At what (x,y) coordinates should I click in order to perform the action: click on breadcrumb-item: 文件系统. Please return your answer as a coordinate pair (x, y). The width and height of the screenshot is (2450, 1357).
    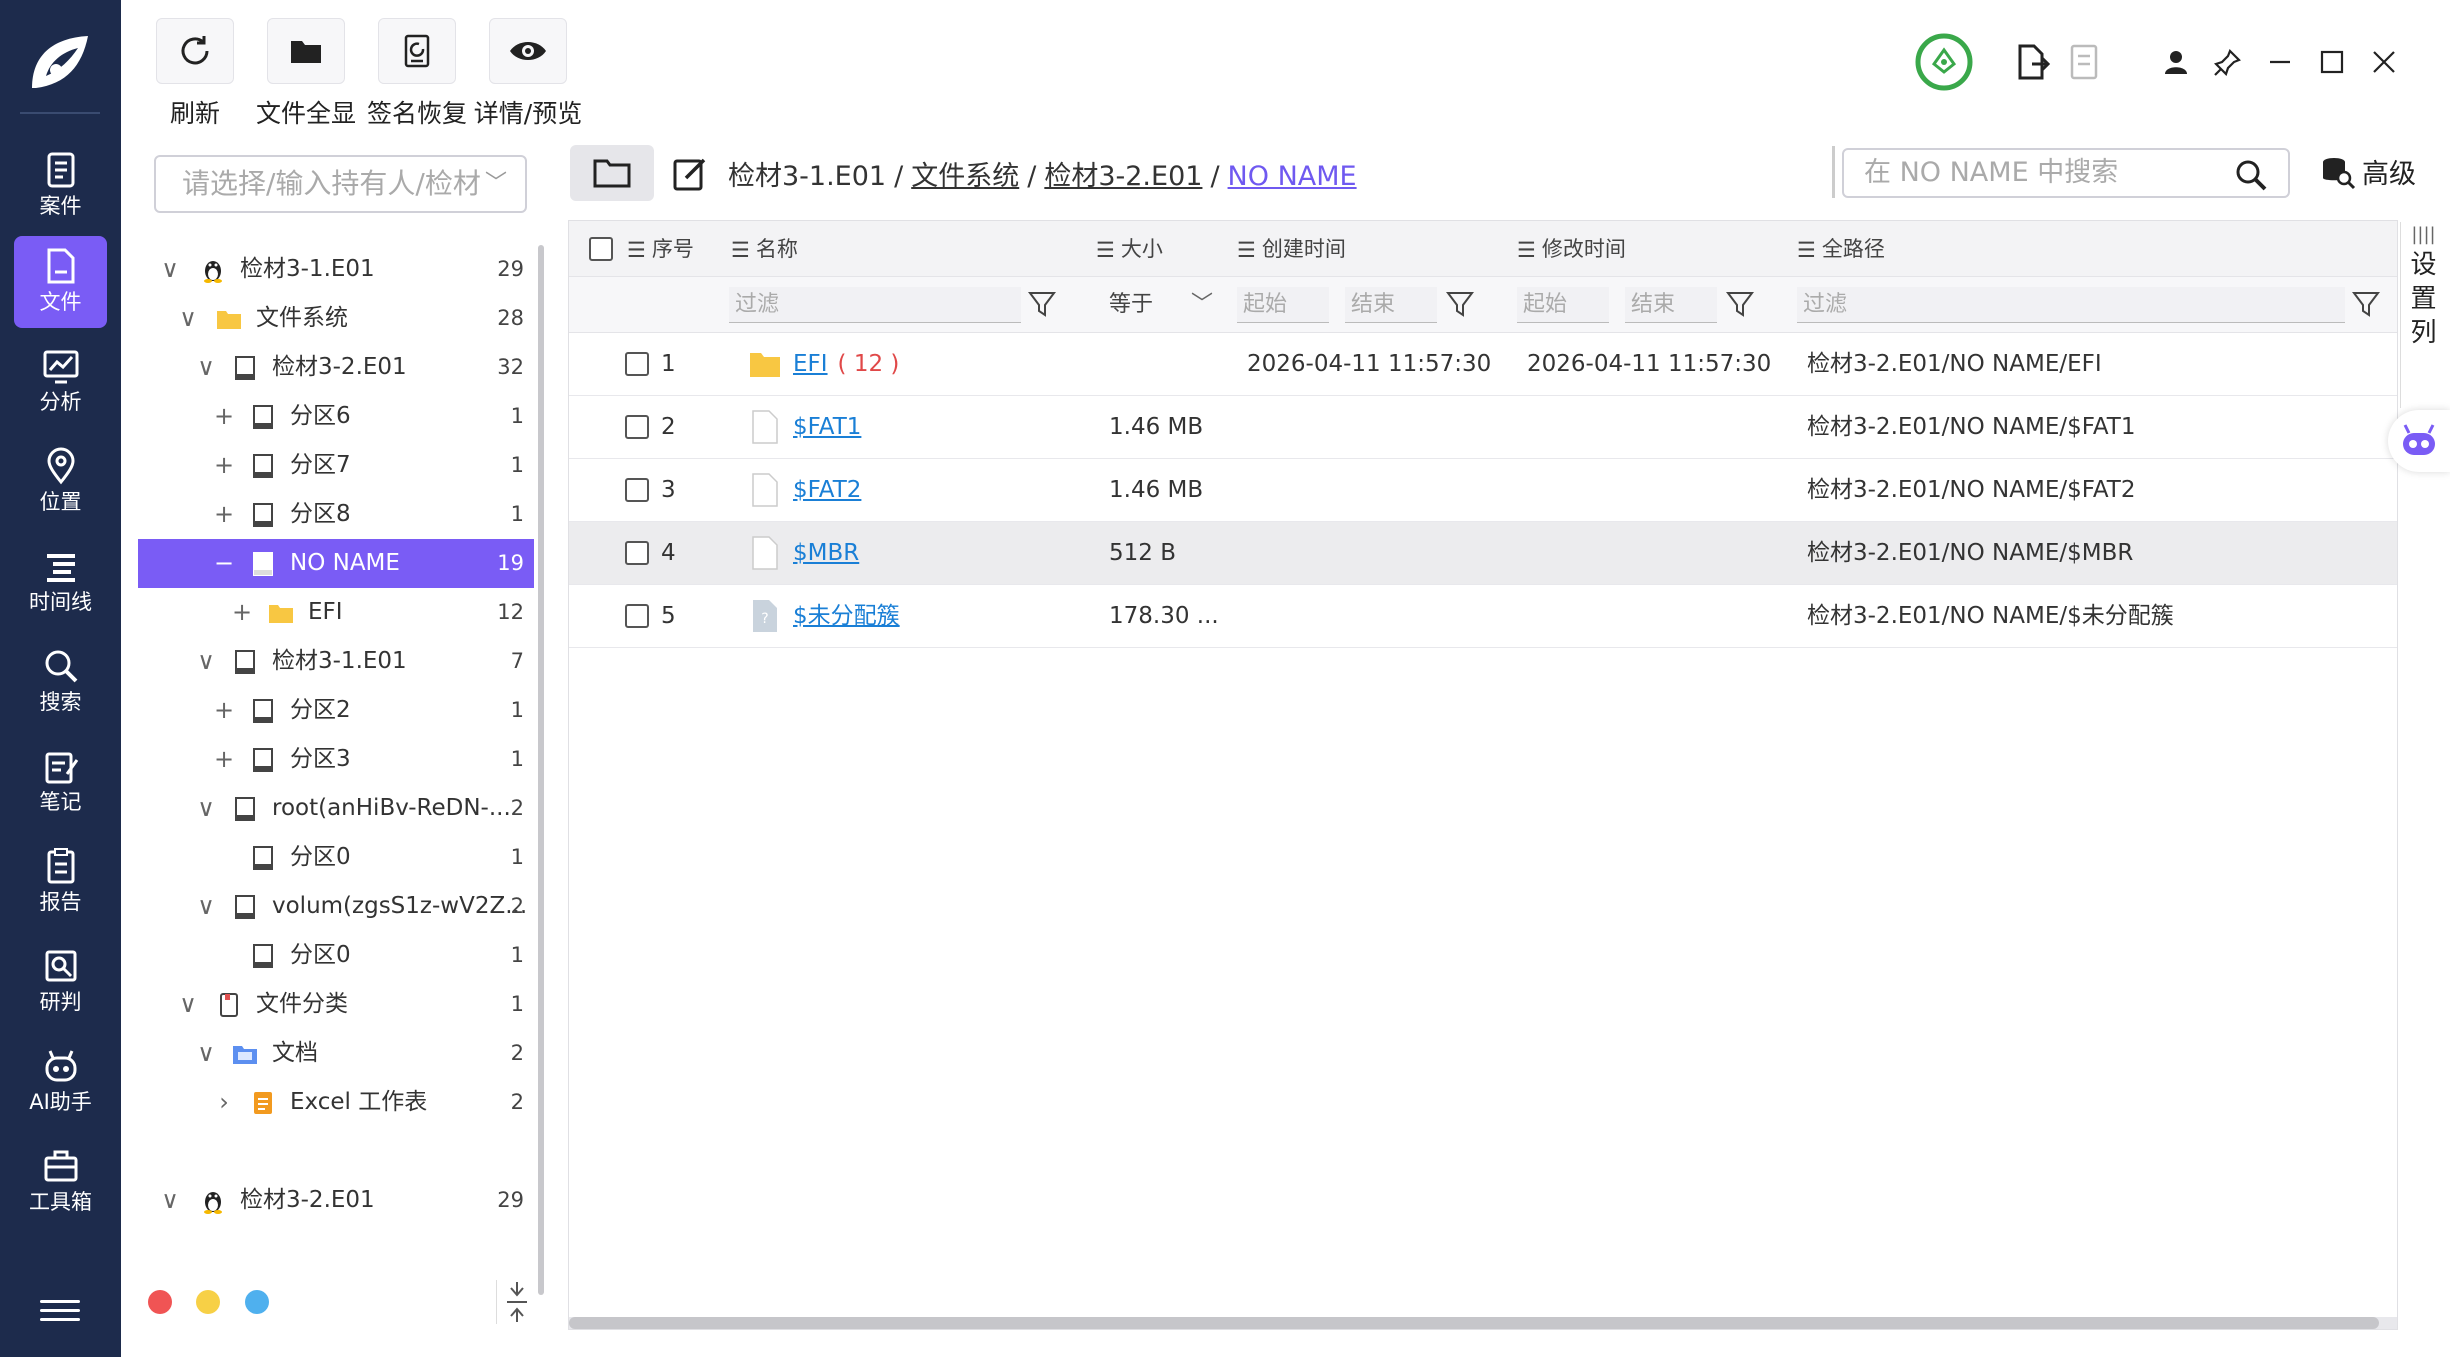
    Looking at the image, I should click on (965, 176).